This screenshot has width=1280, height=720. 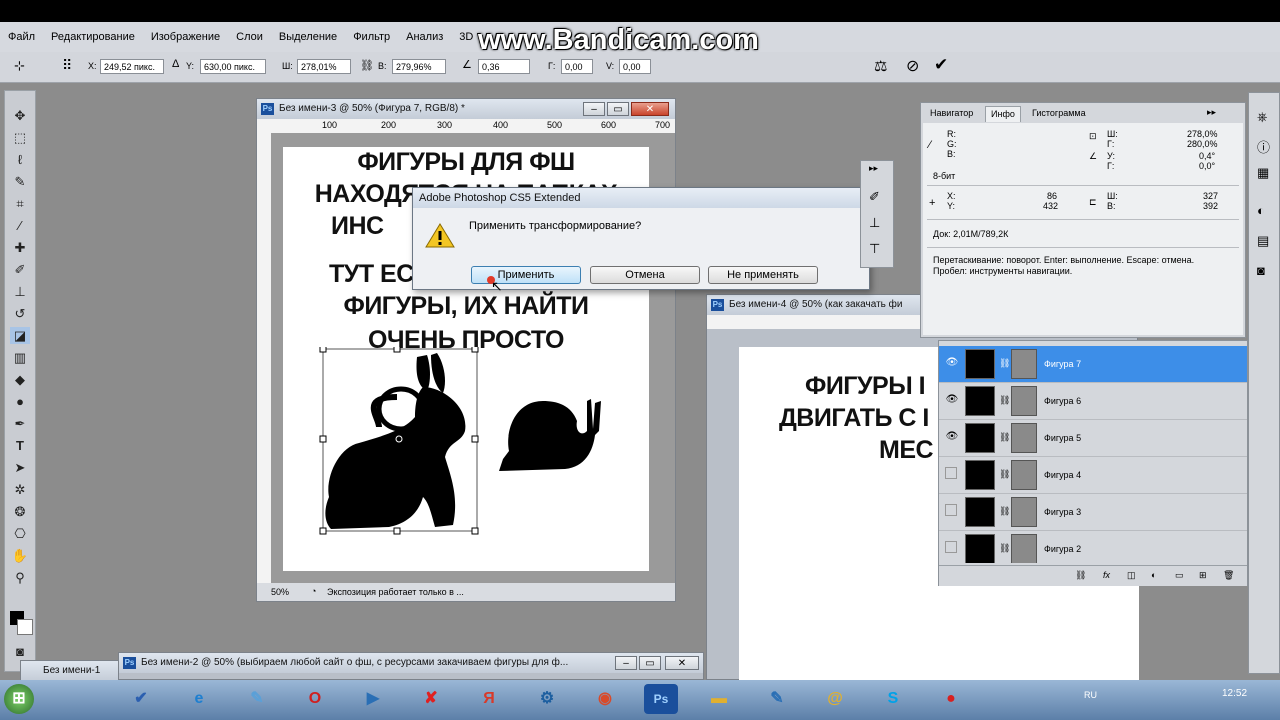 What do you see at coordinates (912, 66) in the screenshot?
I see `cancel-transform-icon: ⊘` at bounding box center [912, 66].